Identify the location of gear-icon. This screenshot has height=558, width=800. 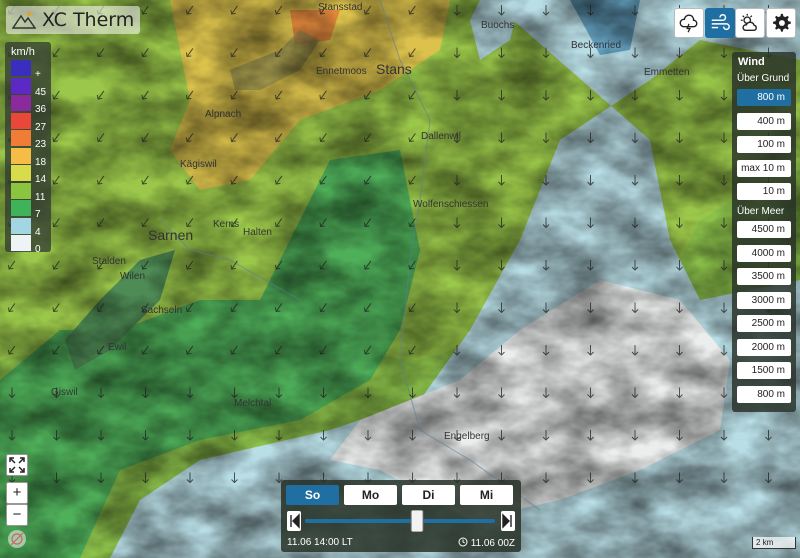
(782, 22).